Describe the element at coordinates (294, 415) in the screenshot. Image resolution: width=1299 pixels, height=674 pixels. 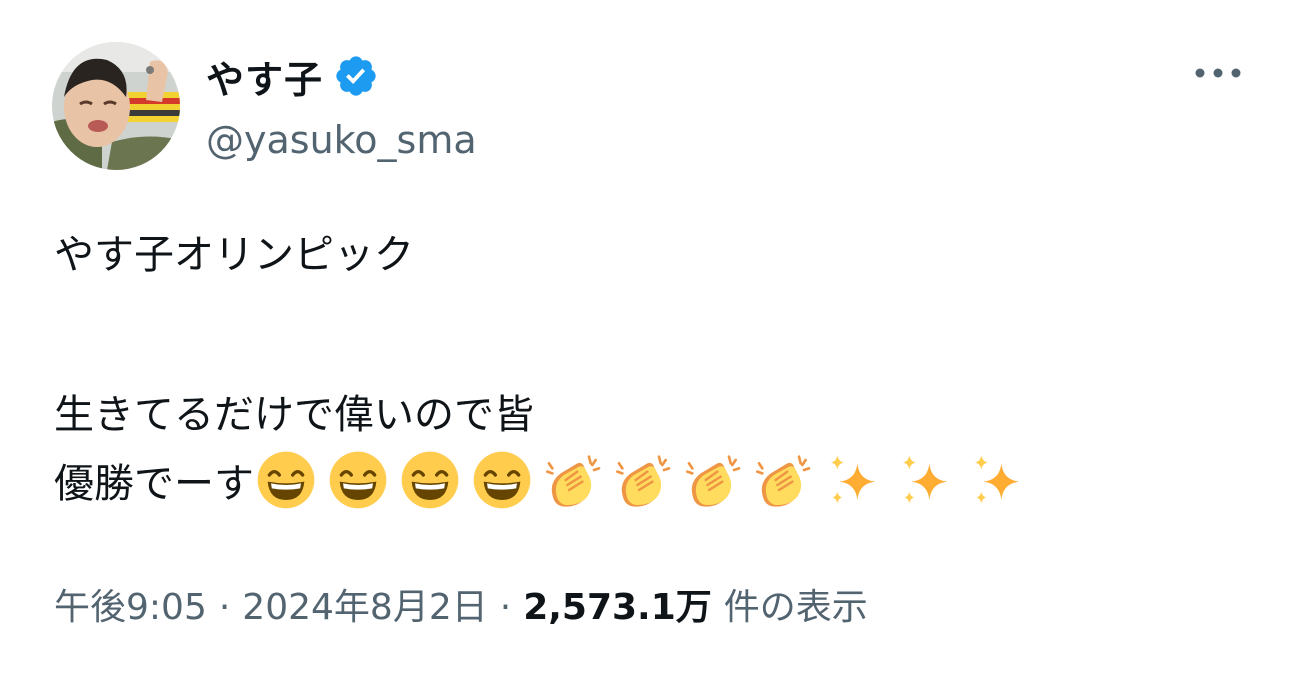
I see `tweet-text-line-2: 生きてるだけで偉いので皆` at that location.